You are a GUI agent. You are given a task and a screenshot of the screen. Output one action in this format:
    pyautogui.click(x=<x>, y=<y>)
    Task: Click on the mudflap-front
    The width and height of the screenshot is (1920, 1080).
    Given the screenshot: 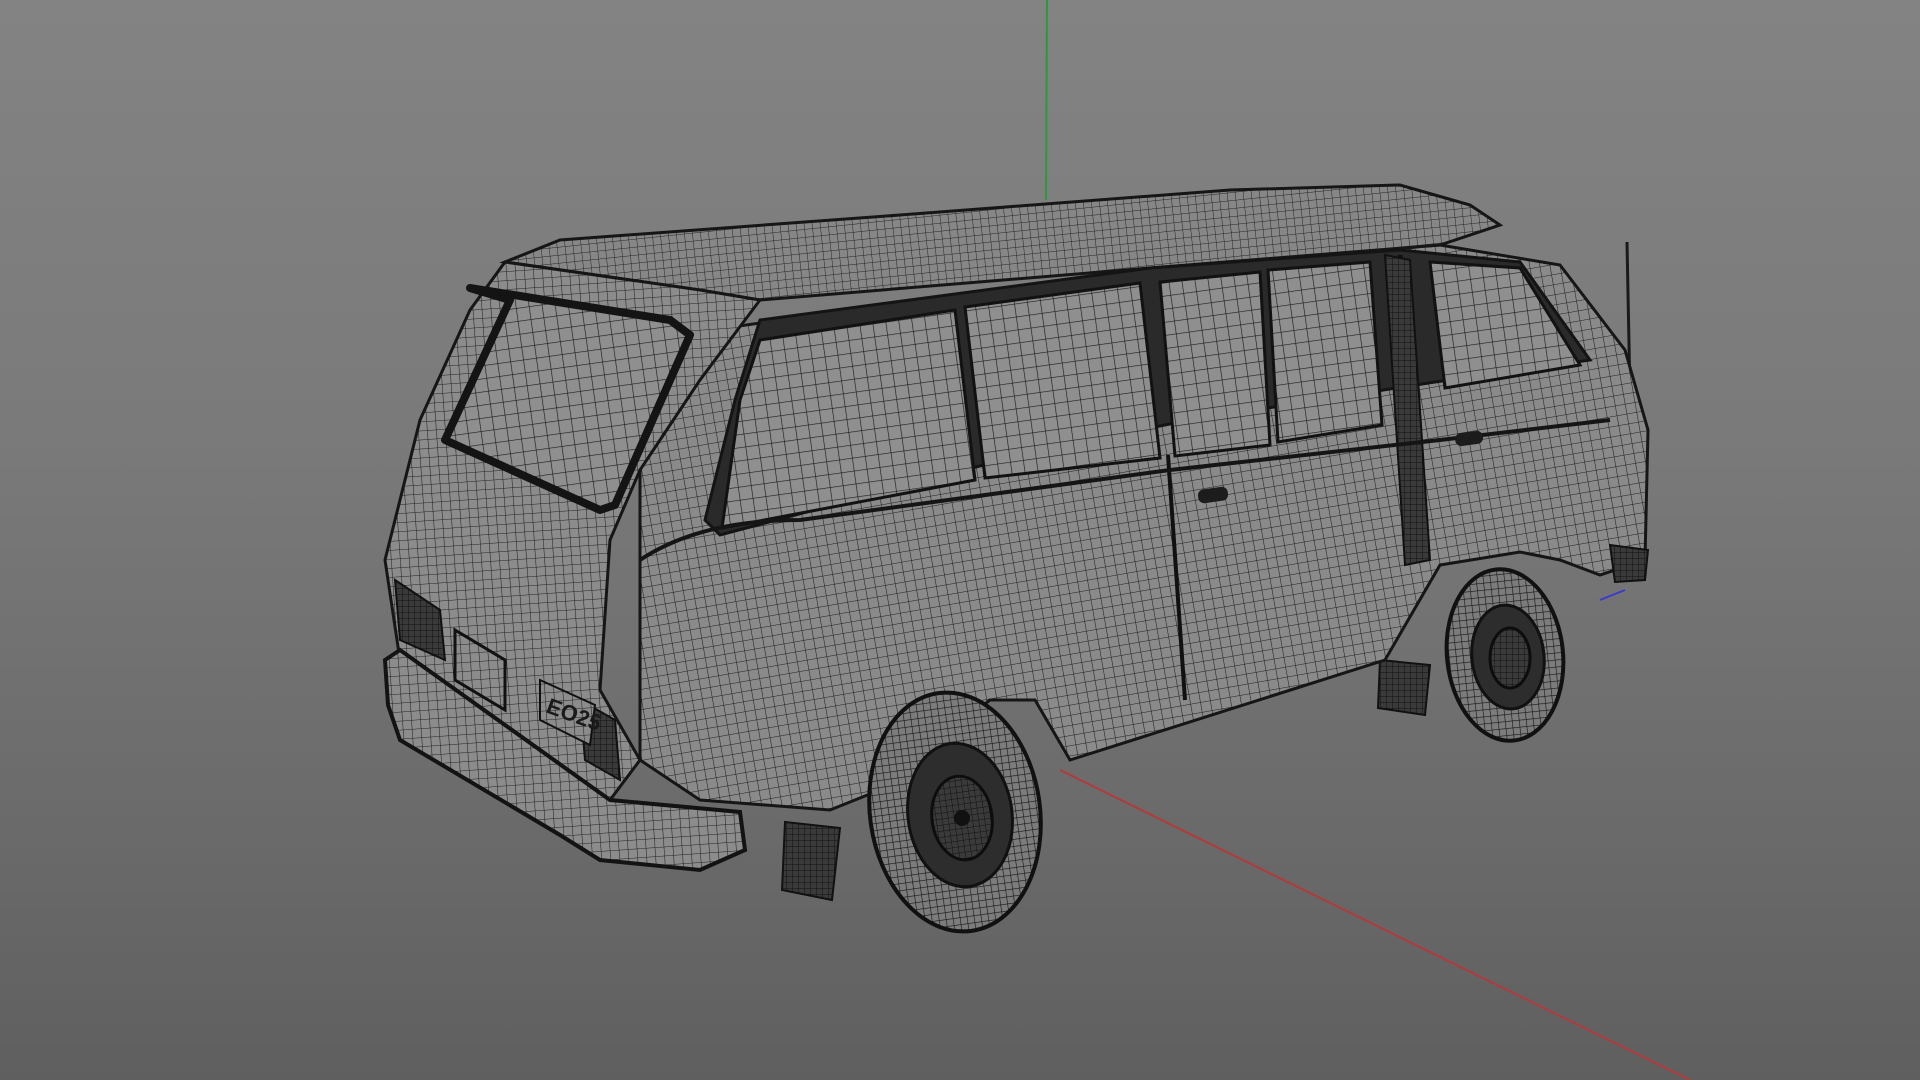 What is the action you would take?
    pyautogui.click(x=1404, y=687)
    